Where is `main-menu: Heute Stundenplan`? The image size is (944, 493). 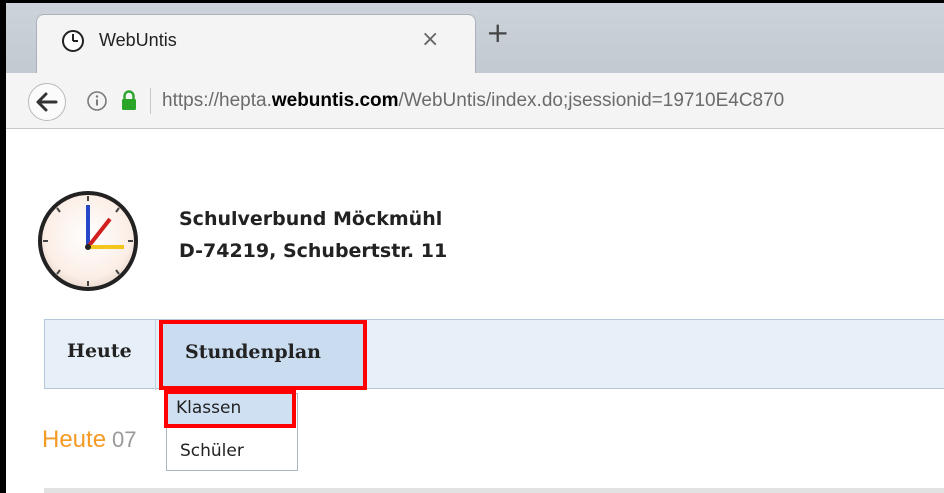
main-menu: Heute Stundenplan is located at coordinates (494, 354).